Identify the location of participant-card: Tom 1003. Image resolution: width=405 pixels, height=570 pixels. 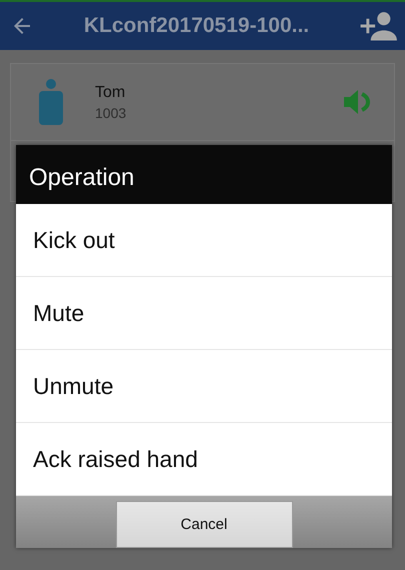
(202, 102).